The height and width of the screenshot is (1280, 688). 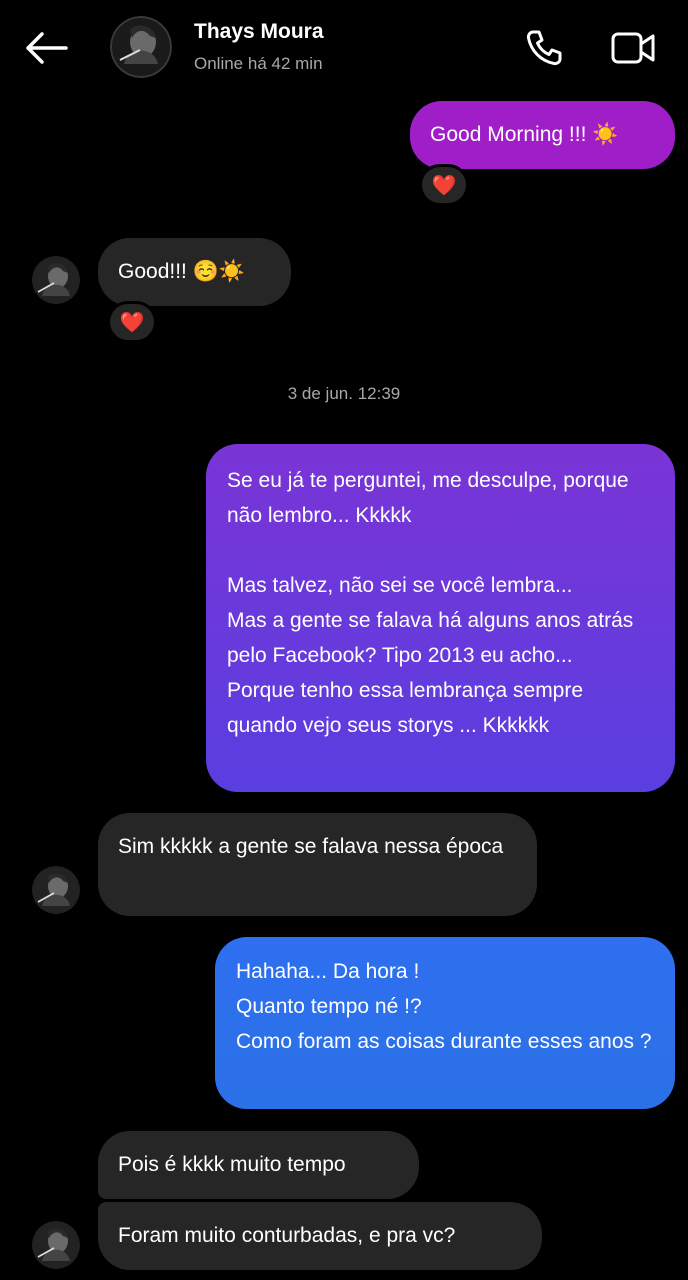 I want to click on message-text: Good Morning !!! ☀️, so click(x=524, y=134).